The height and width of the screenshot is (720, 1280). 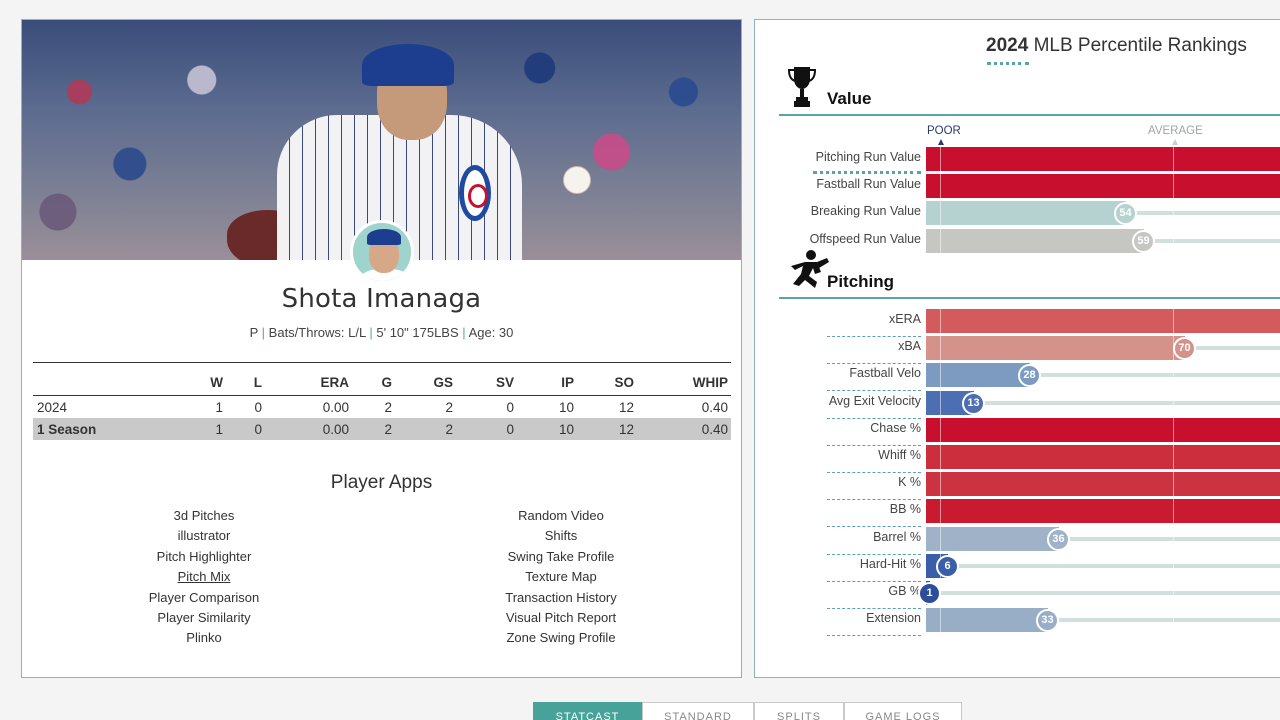 I want to click on rankings-title-underline, so click(x=1008, y=63).